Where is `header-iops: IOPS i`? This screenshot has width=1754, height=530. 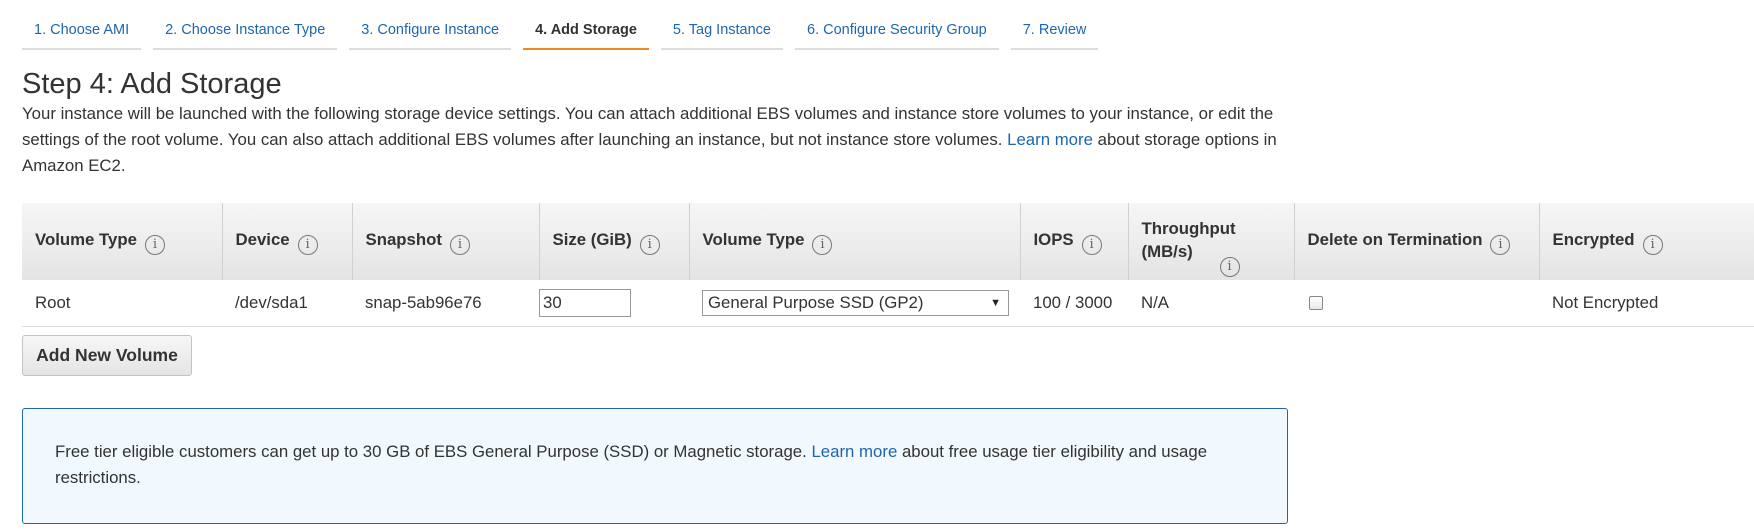 header-iops: IOPS i is located at coordinates (1074, 241).